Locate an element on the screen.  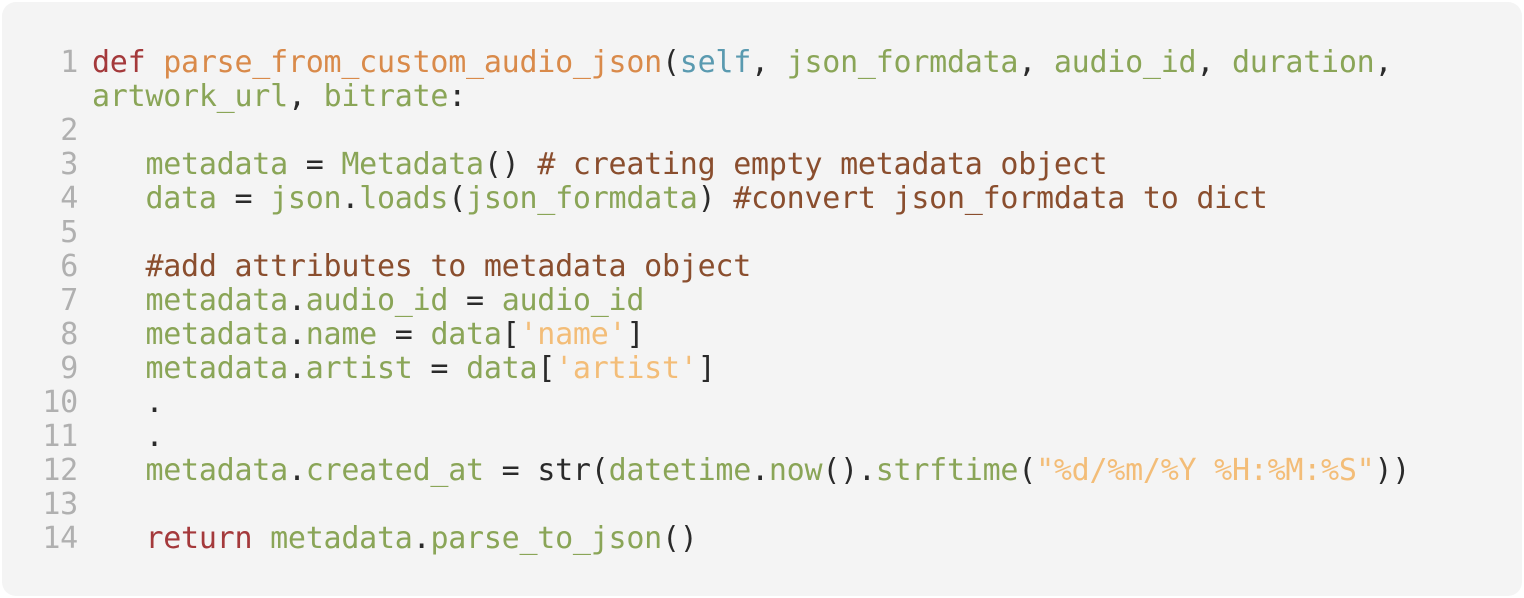
code-token: 'artist' is located at coordinates (626, 368).